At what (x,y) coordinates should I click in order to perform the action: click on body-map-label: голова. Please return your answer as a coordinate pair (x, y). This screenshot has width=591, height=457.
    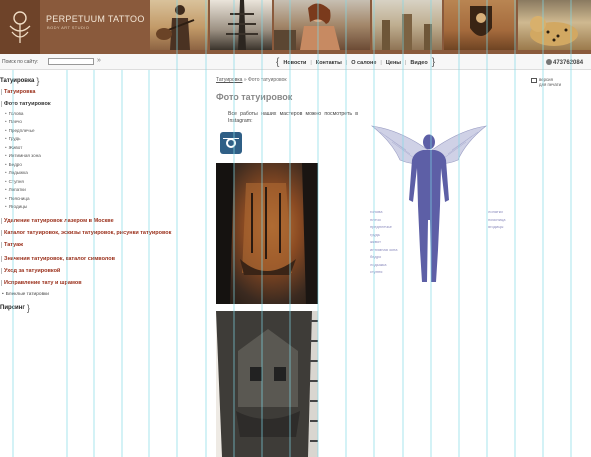
    Looking at the image, I should click on (383, 212).